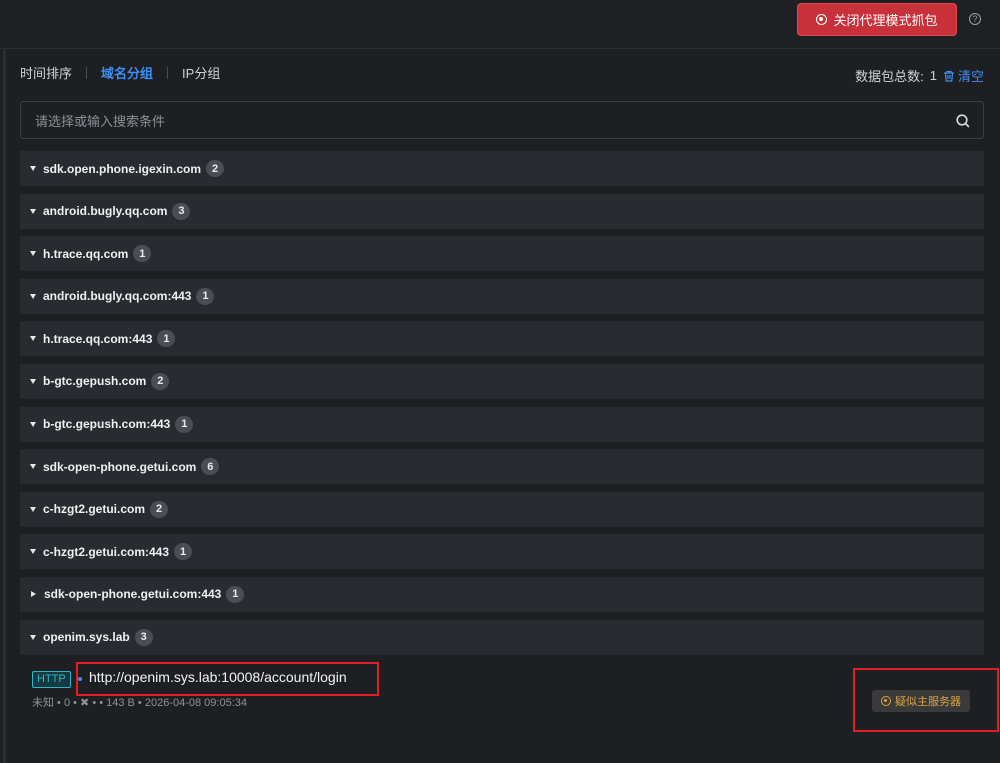 This screenshot has width=1000, height=763. I want to click on domain-name: h.trace.qq.com:443, so click(98, 338).